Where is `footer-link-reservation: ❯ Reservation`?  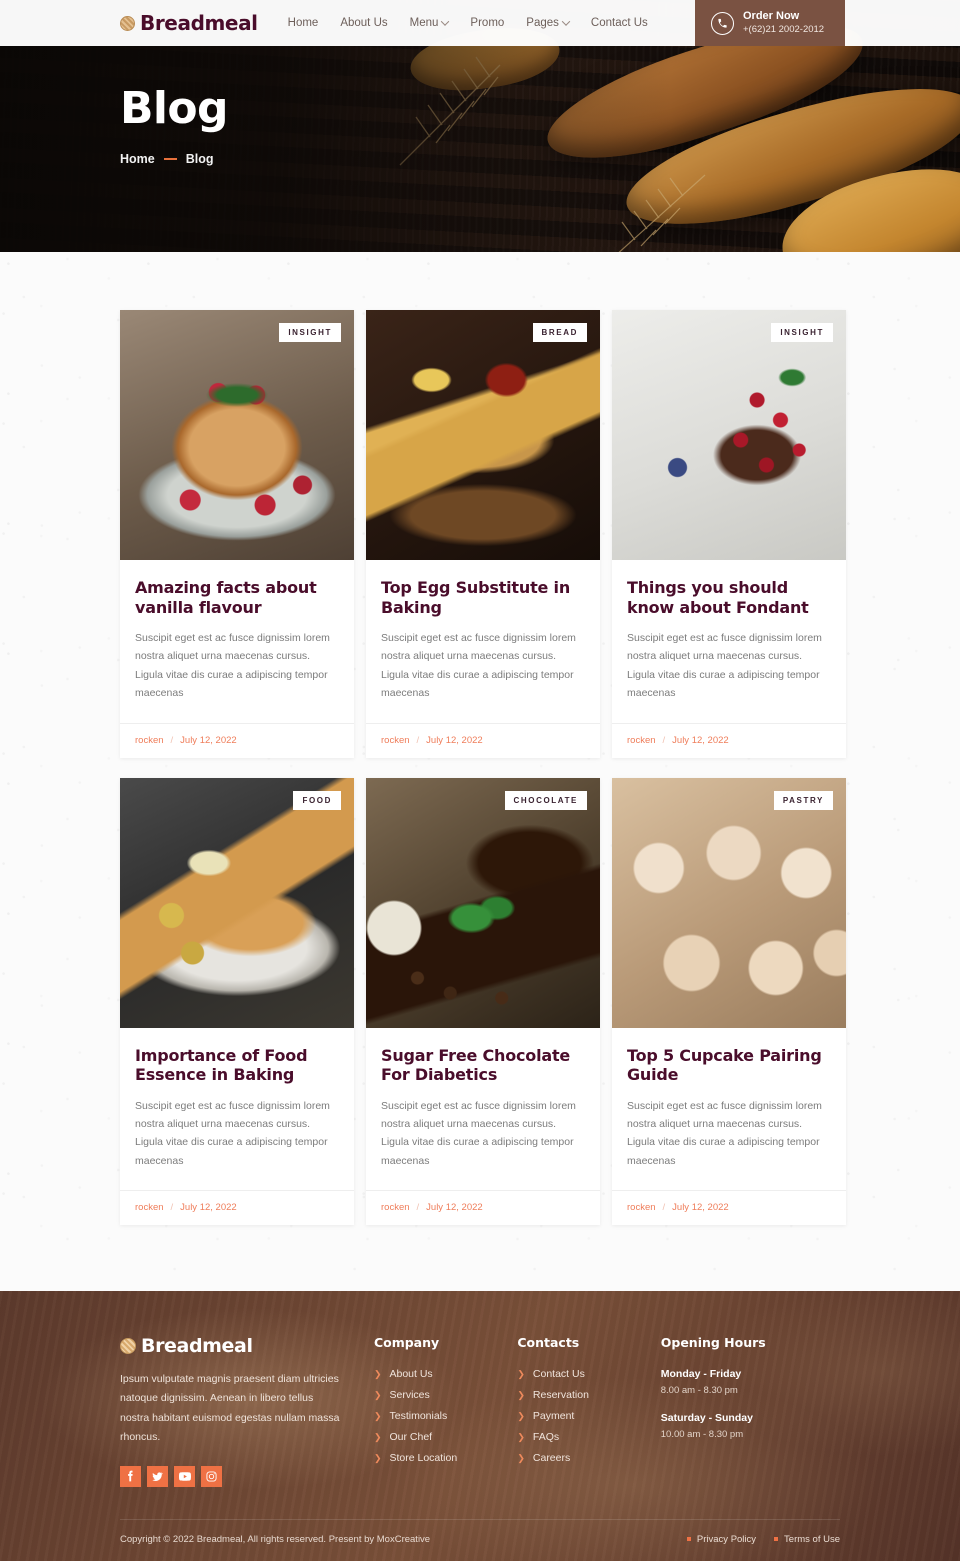 footer-link-reservation: ❯ Reservation is located at coordinates (588, 1395).